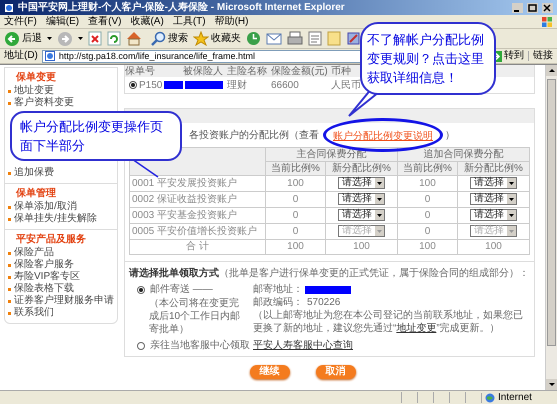  What do you see at coordinates (198, 247) in the screenshot?
I see `table-cell: 合 计` at bounding box center [198, 247].